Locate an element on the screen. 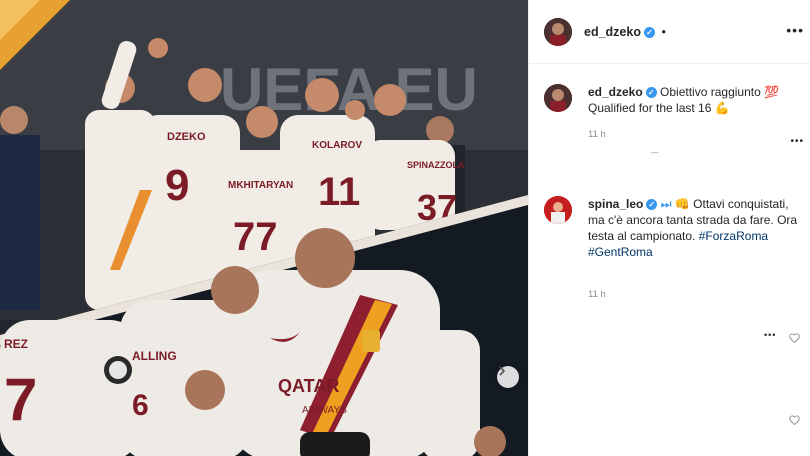  author-username: ed_dzeko ✓ • is located at coordinates (625, 32).